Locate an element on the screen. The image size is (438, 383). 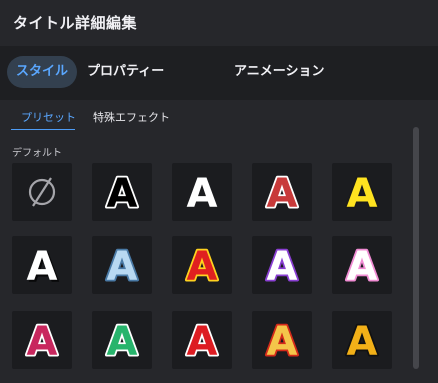
tab-animation: アニメーション is located at coordinates (279, 72).